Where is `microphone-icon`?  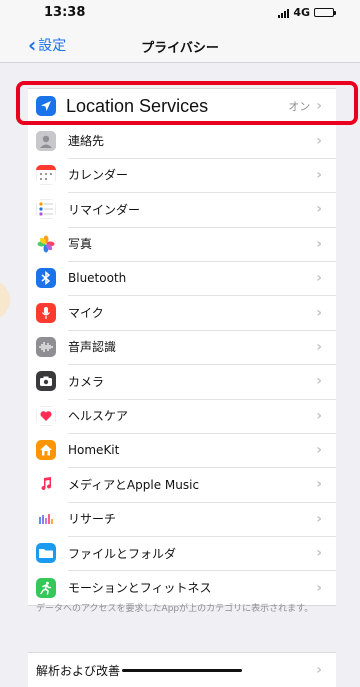 microphone-icon is located at coordinates (46, 312).